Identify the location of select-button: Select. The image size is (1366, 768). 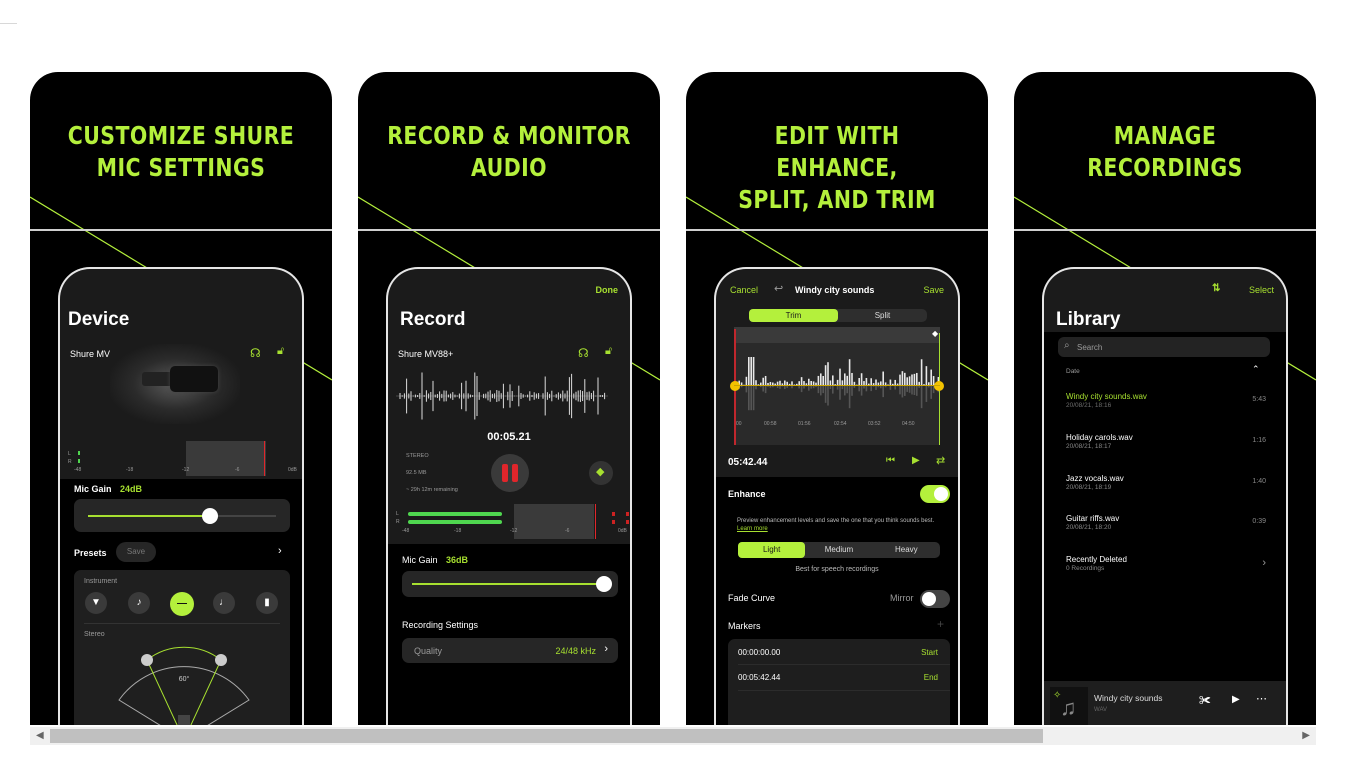
(1261, 290).